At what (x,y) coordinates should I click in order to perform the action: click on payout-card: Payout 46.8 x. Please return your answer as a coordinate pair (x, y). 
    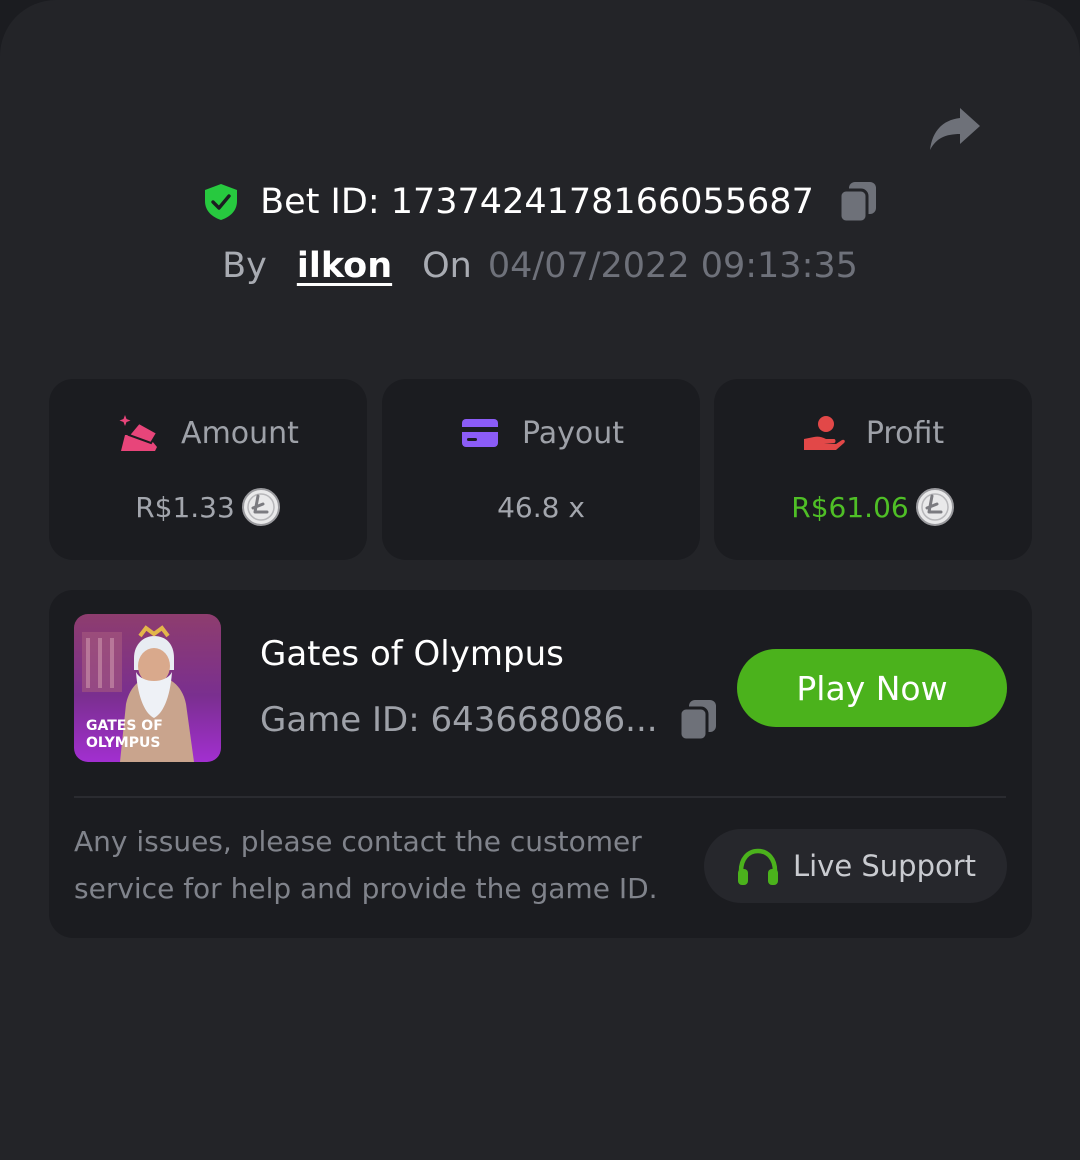
    Looking at the image, I should click on (541, 469).